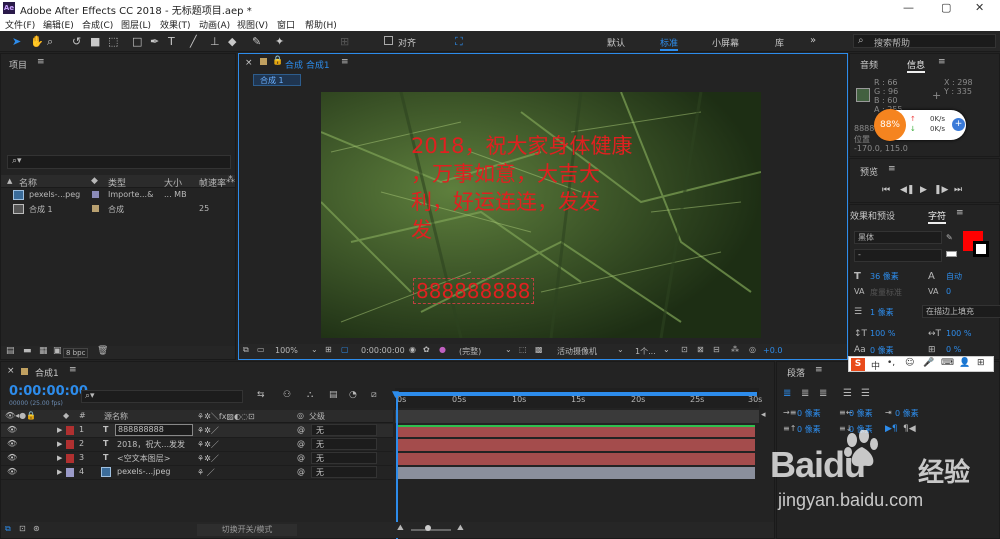 The width and height of the screenshot is (1000, 539). I want to click on rectangle-tool-icon: □, so click(137, 41).